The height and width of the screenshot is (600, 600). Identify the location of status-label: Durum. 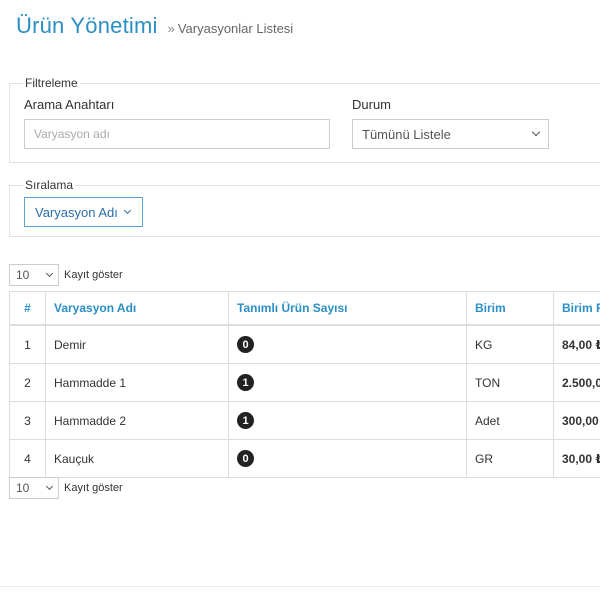
(372, 104).